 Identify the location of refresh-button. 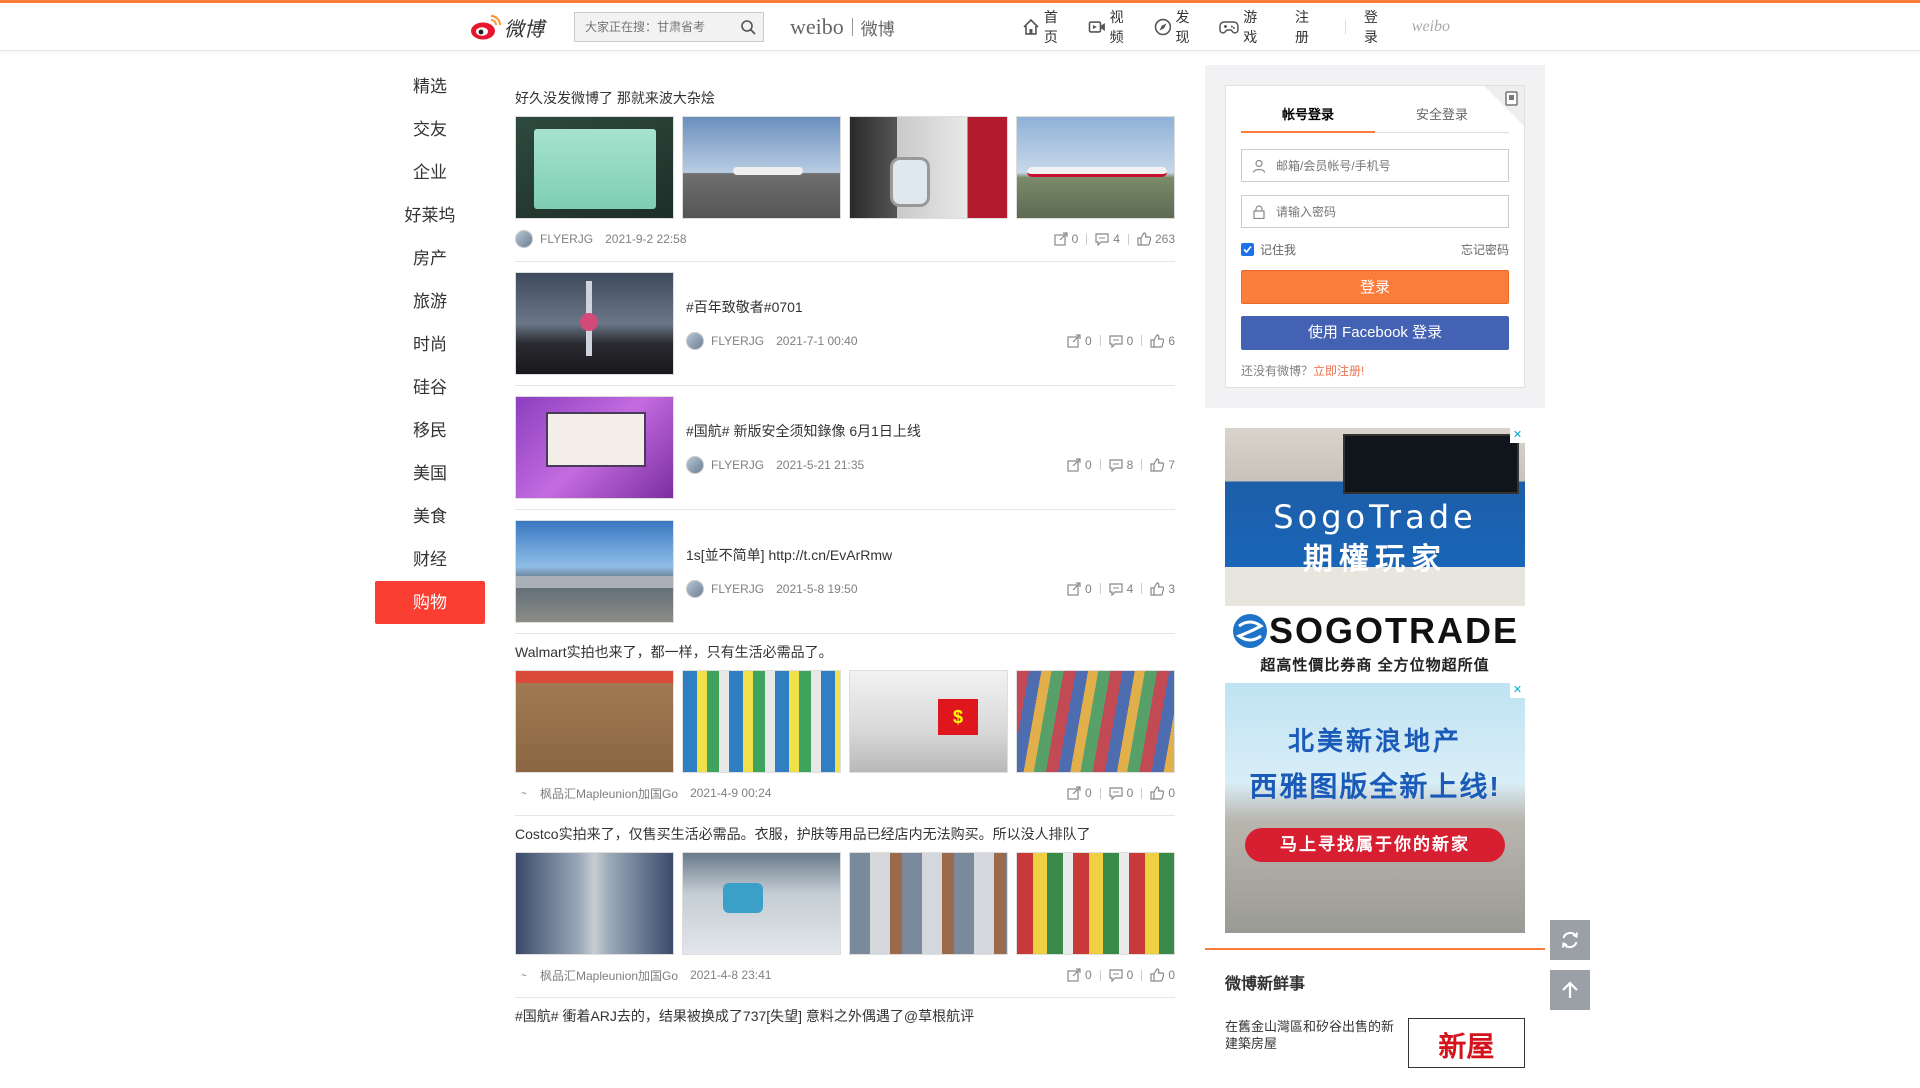
(1570, 940).